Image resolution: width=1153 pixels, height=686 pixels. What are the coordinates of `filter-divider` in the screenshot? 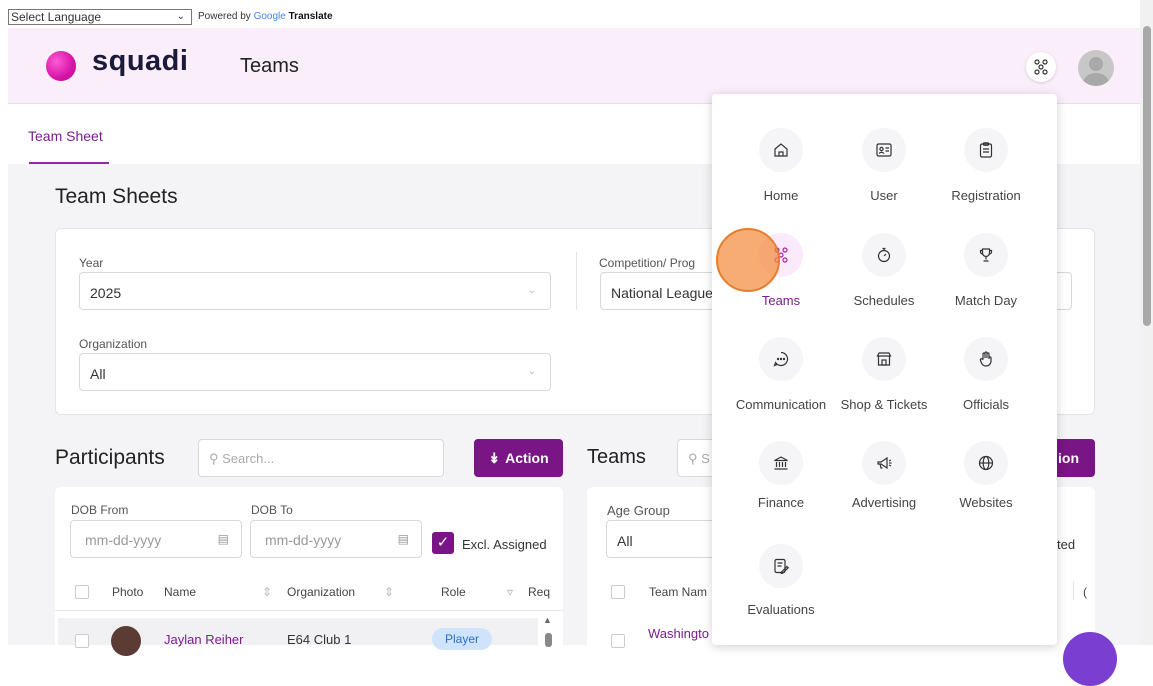 It's located at (576, 281).